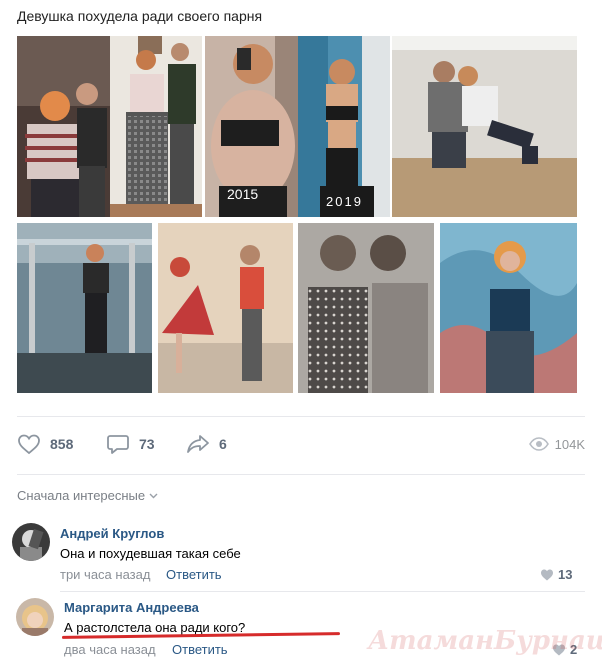 The image size is (602, 668). Describe the element at coordinates (105, 574) in the screenshot. I see `comment-time: три часа назад` at that location.